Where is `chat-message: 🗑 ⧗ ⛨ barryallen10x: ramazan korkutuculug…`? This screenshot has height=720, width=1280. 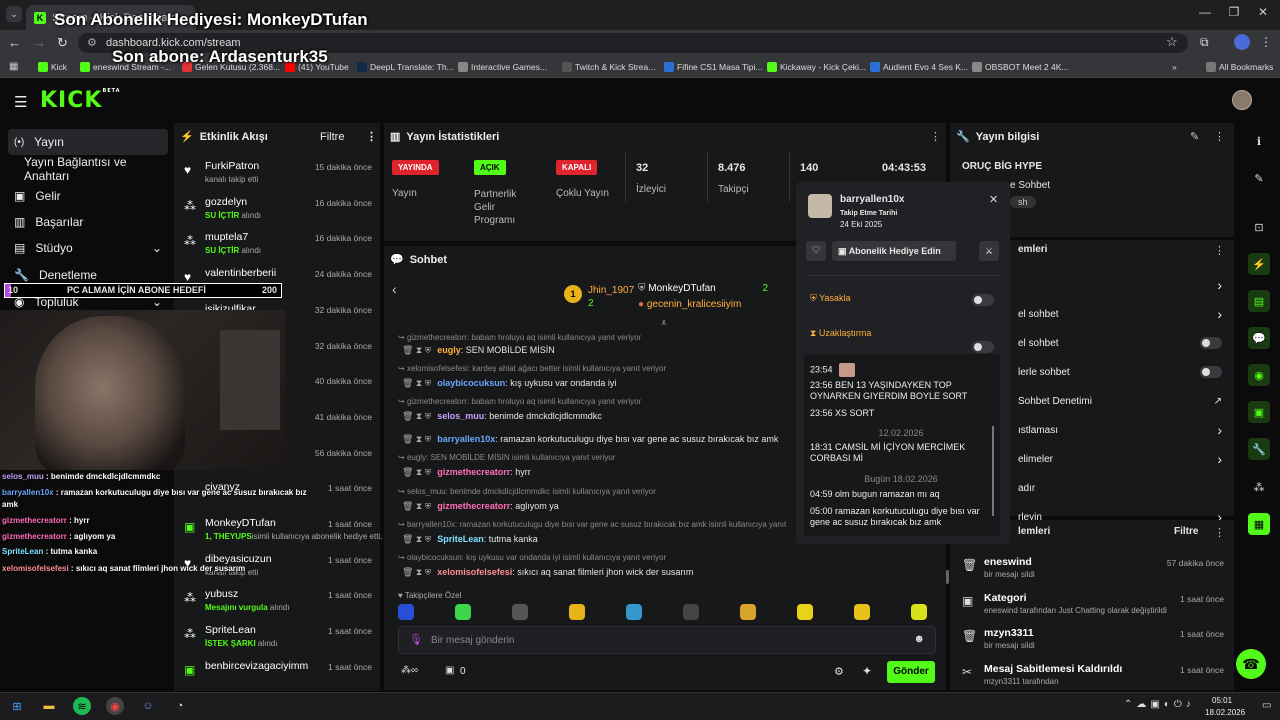
chat-message: 🗑 ⧗ ⛨ barryallen10x: ramazan korkutuculug… is located at coordinates (592, 439).